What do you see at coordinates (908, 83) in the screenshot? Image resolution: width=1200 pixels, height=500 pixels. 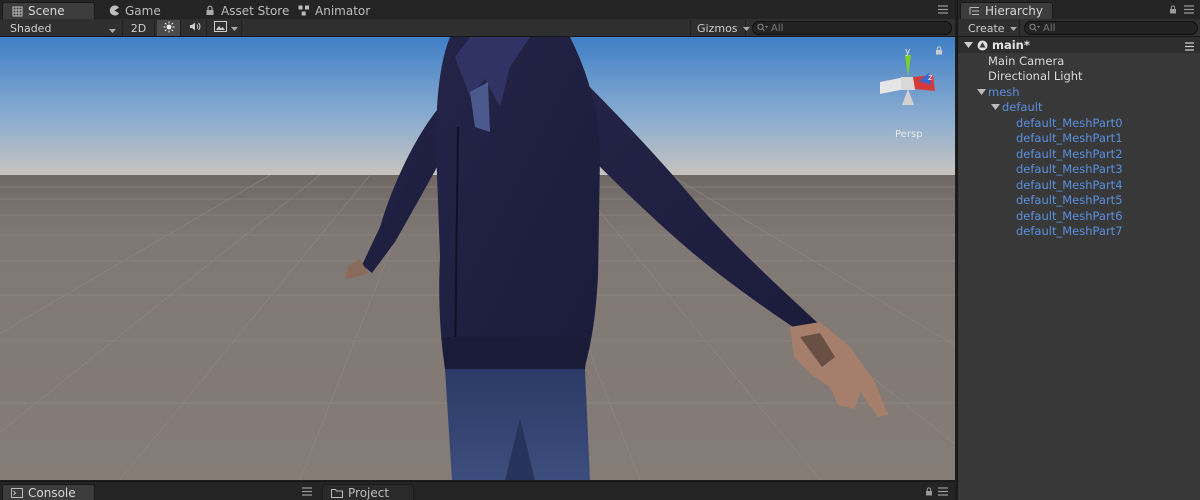 I see `axis-center-cube` at bounding box center [908, 83].